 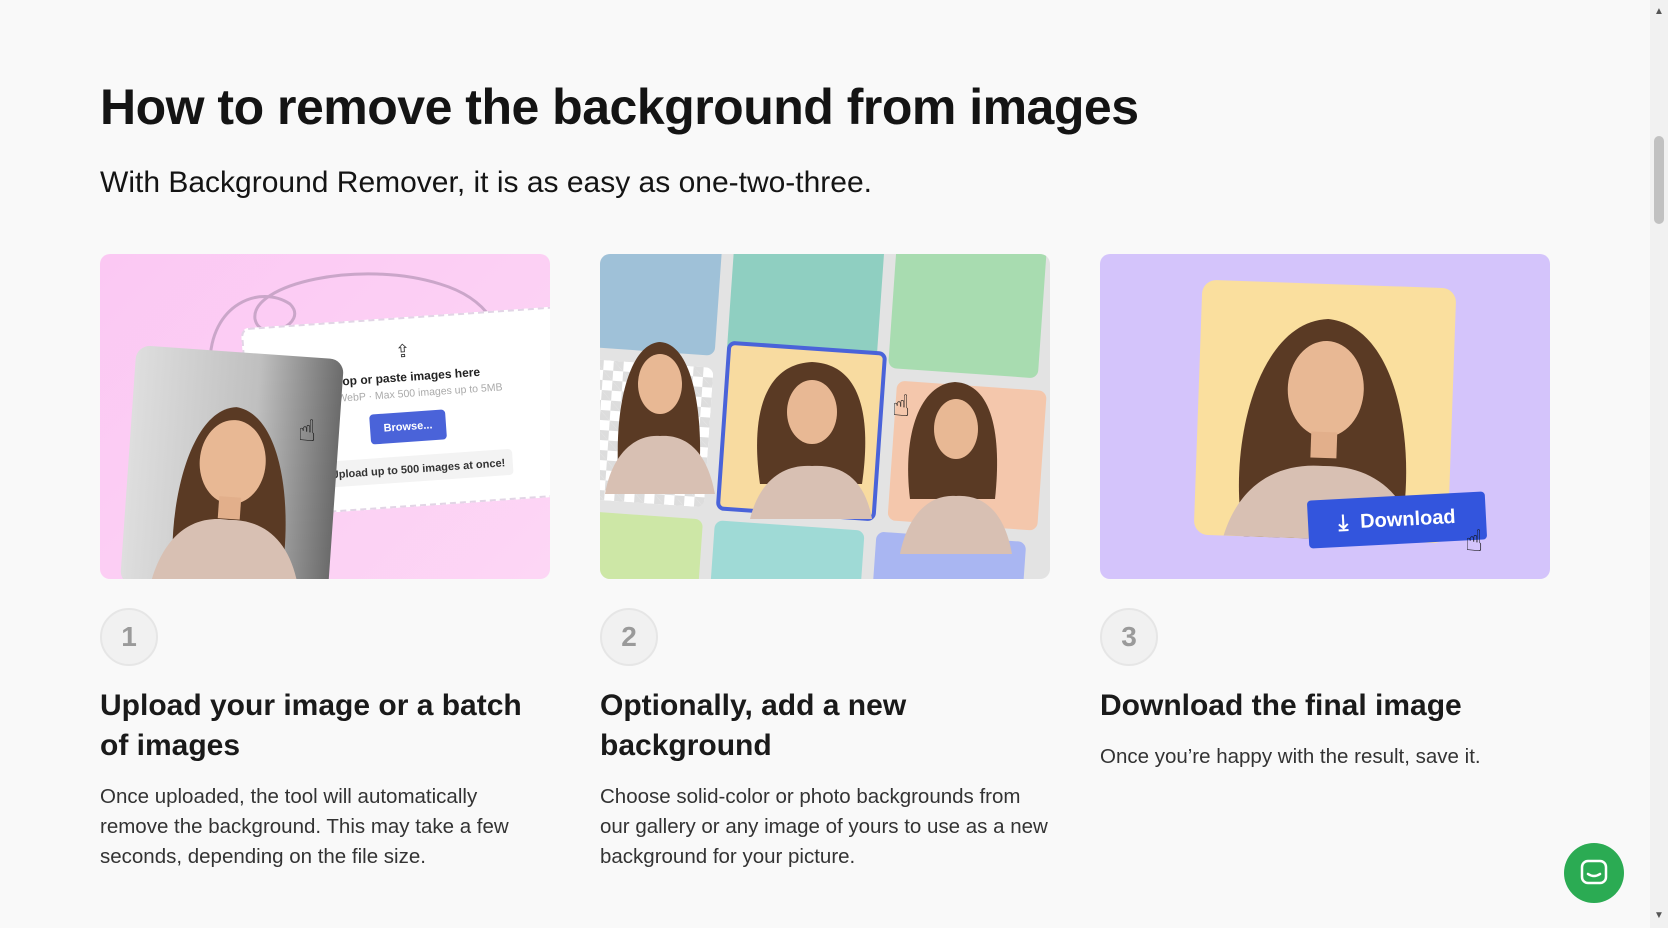 I want to click on step-number: 3, so click(x=1129, y=637).